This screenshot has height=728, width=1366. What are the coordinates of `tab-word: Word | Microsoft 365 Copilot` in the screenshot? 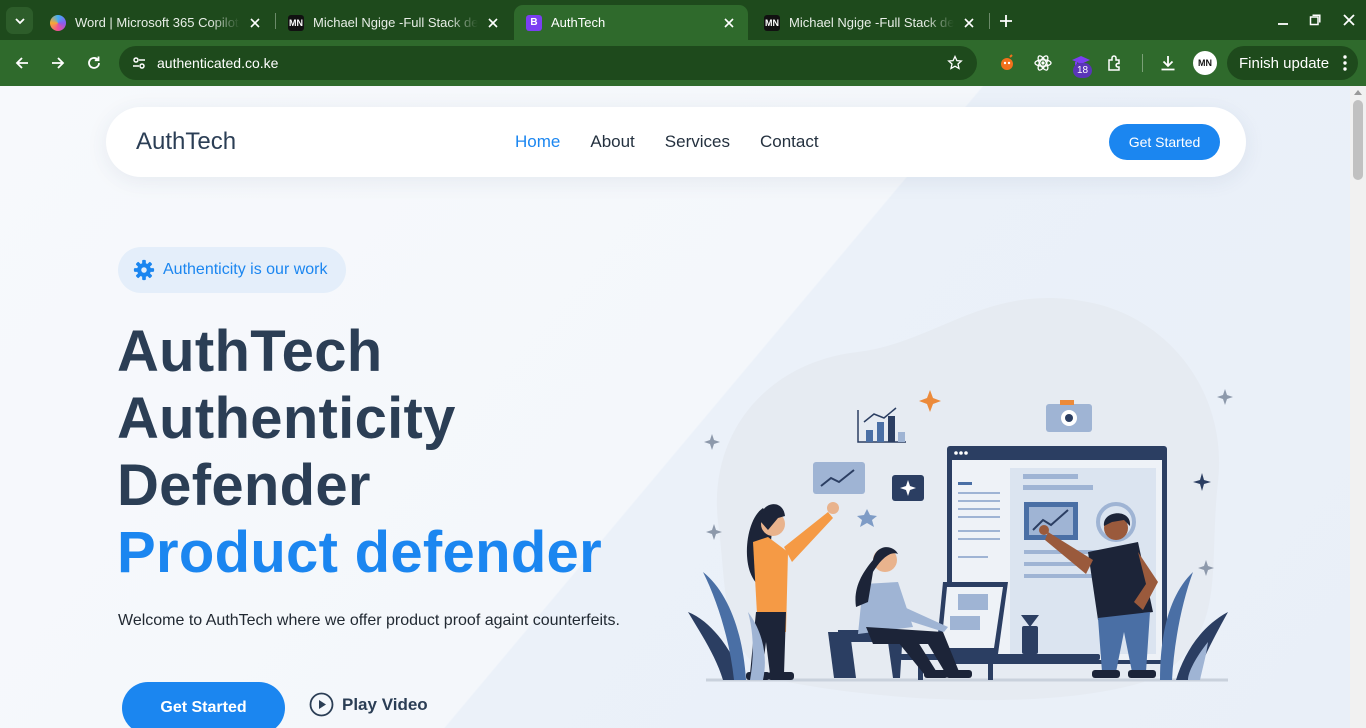 It's located at (156, 22).